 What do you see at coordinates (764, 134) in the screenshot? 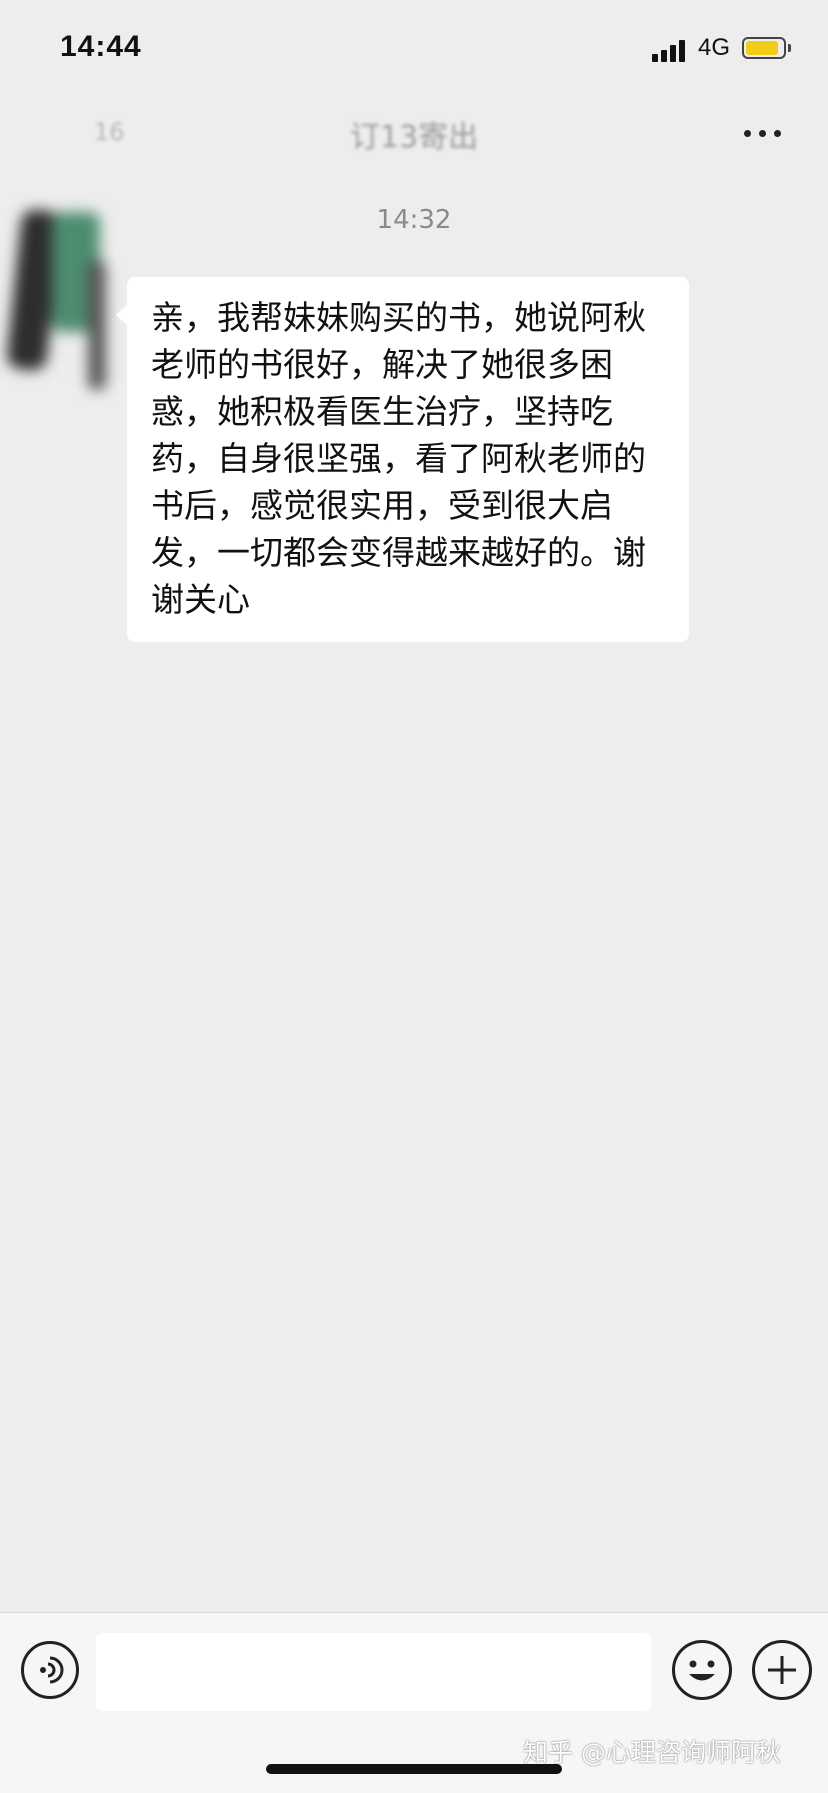
I see `more-dots-icon` at bounding box center [764, 134].